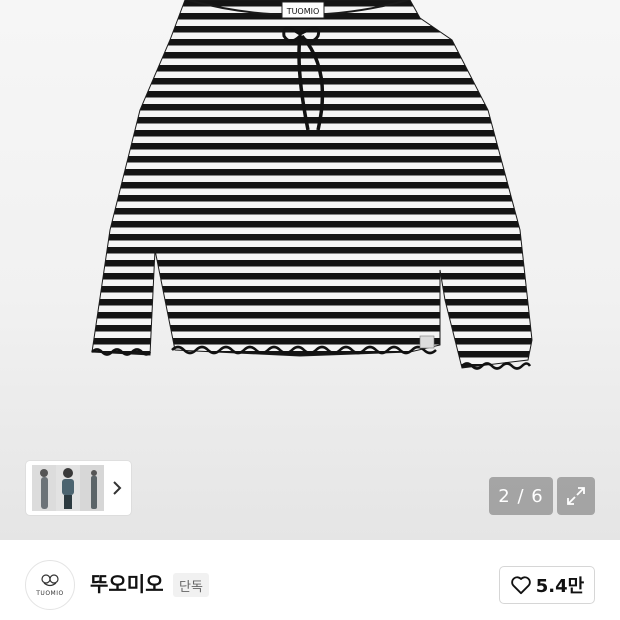 This screenshot has width=620, height=620. Describe the element at coordinates (50, 593) in the screenshot. I see `brand-logo-text: TUOMIO` at that location.